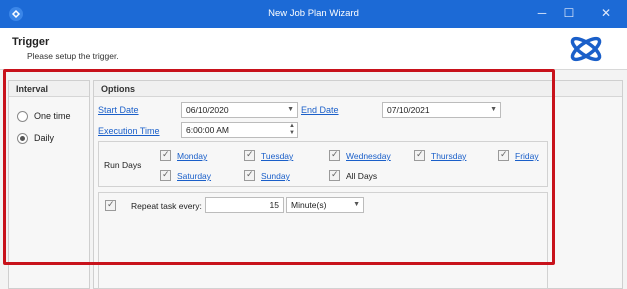 The width and height of the screenshot is (627, 289). I want to click on thursday-label: Thursday, so click(448, 156).